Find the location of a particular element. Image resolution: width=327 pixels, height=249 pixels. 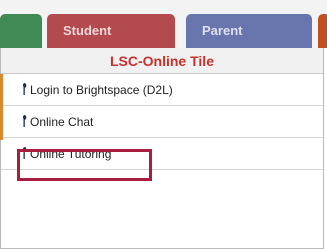

left-accent-bar is located at coordinates (1, 107).